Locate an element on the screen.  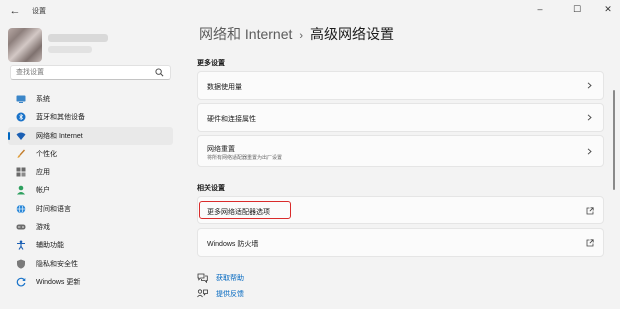
card-label: 硬件和连接属性 is located at coordinates (231, 119).